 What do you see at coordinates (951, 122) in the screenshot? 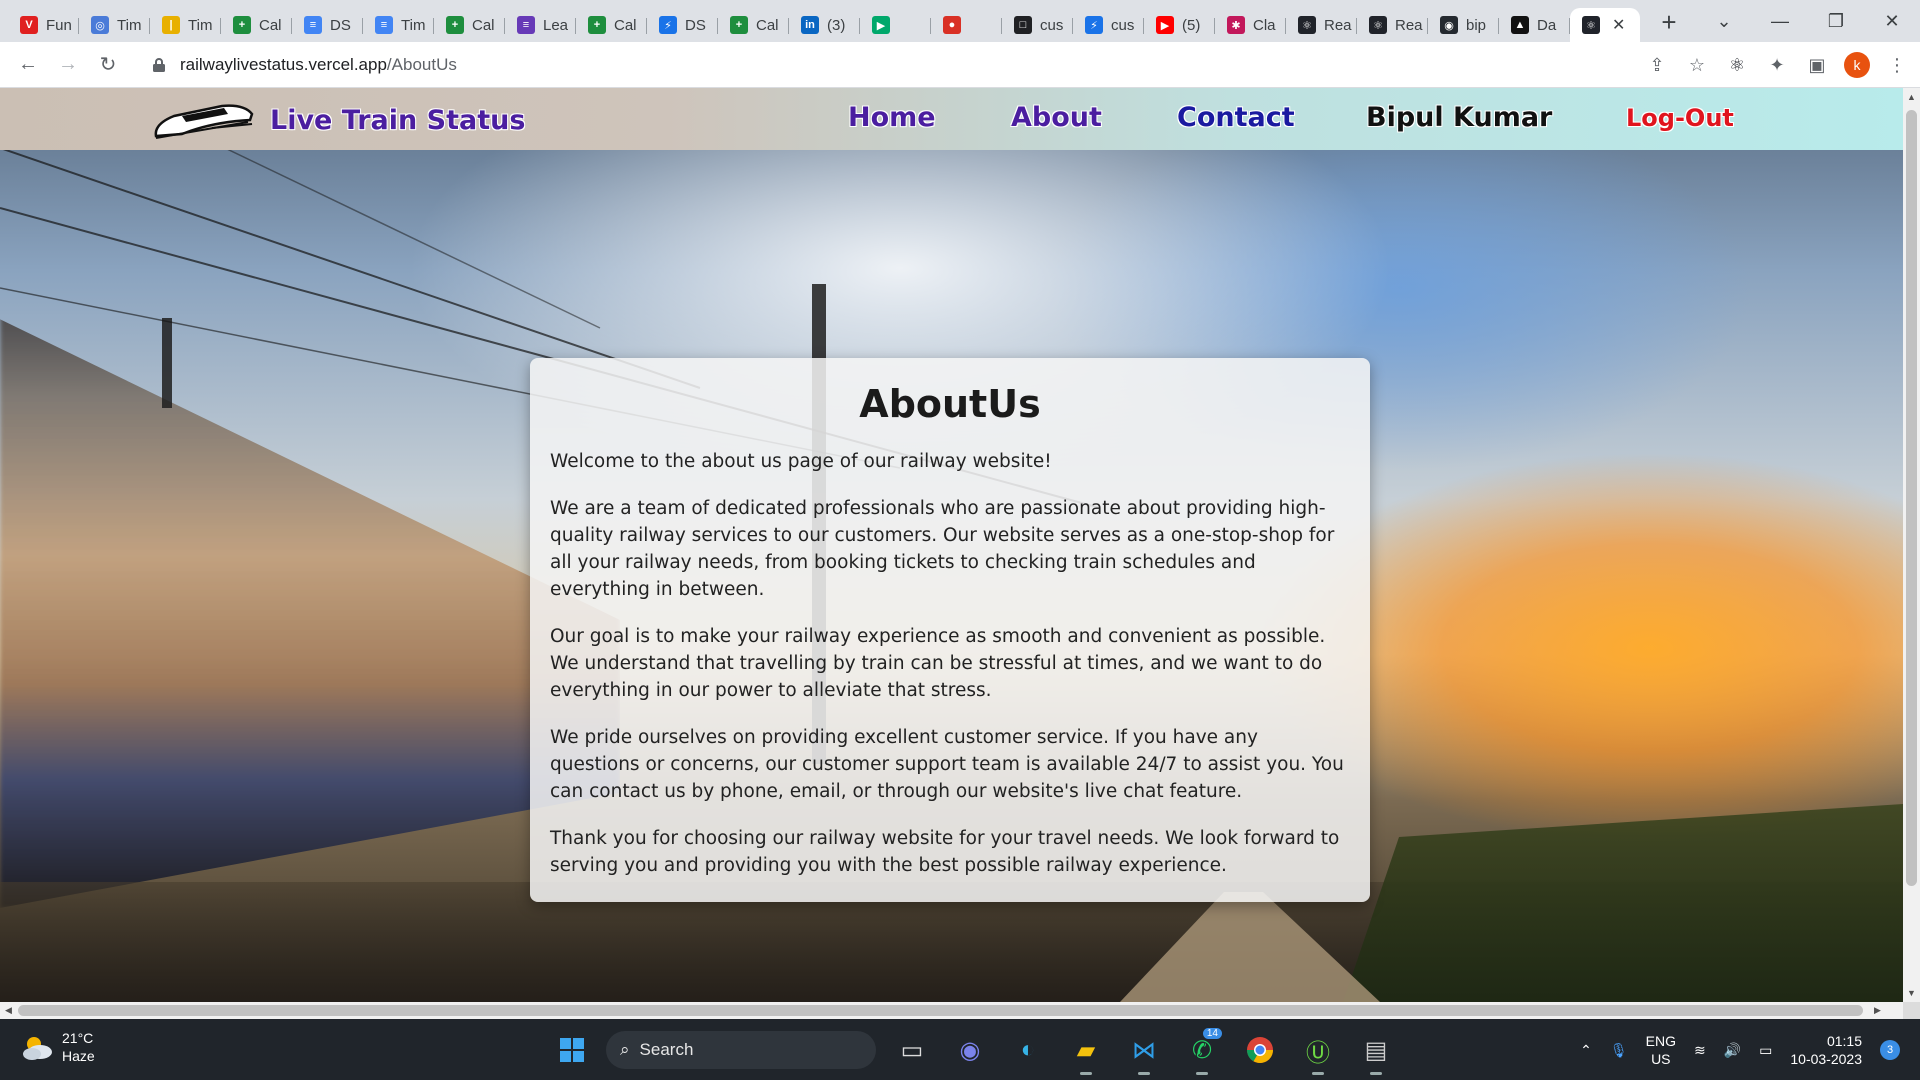
I see `nav-links: Home About Contact Bipul Kumar Log-Out` at bounding box center [951, 122].